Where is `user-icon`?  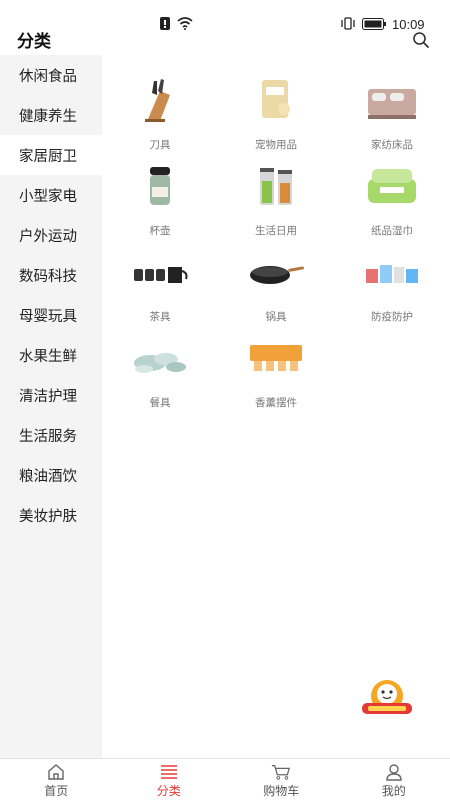
user-icon is located at coordinates (394, 772).